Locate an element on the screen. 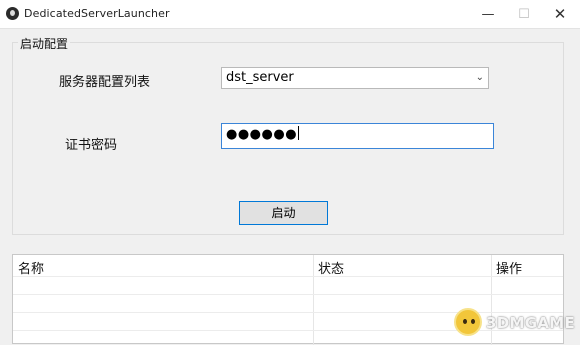 This screenshot has height=345, width=580. start-button: 启动 is located at coordinates (283, 213).